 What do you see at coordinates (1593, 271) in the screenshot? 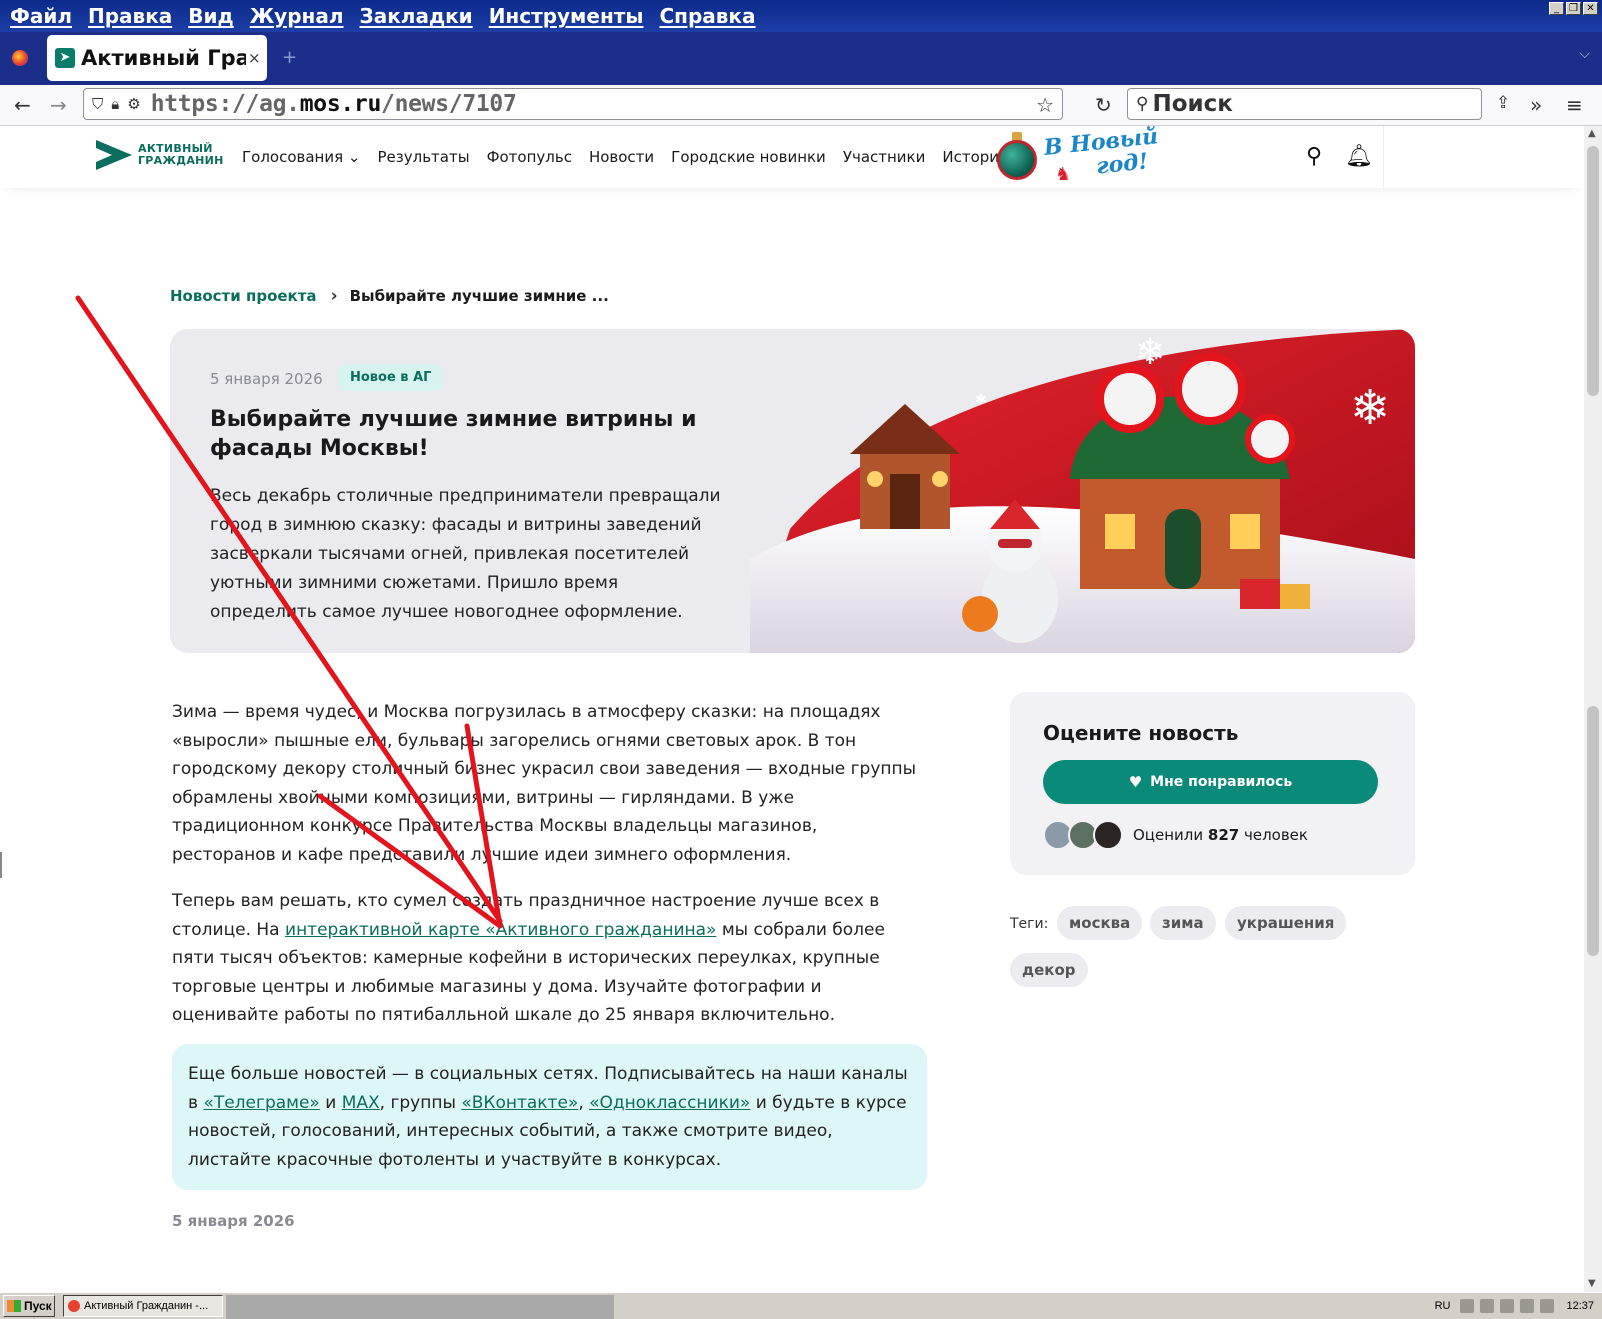
I see `scrollbar-thumb` at bounding box center [1593, 271].